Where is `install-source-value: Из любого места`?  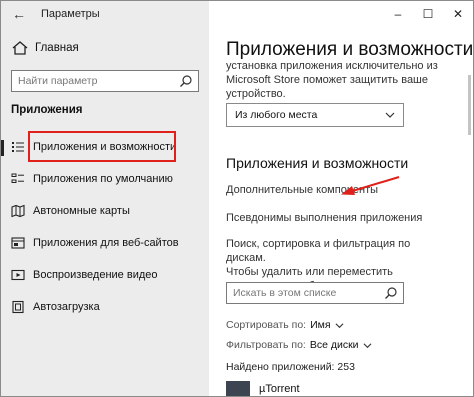
install-source-value: Из любого места is located at coordinates (276, 115).